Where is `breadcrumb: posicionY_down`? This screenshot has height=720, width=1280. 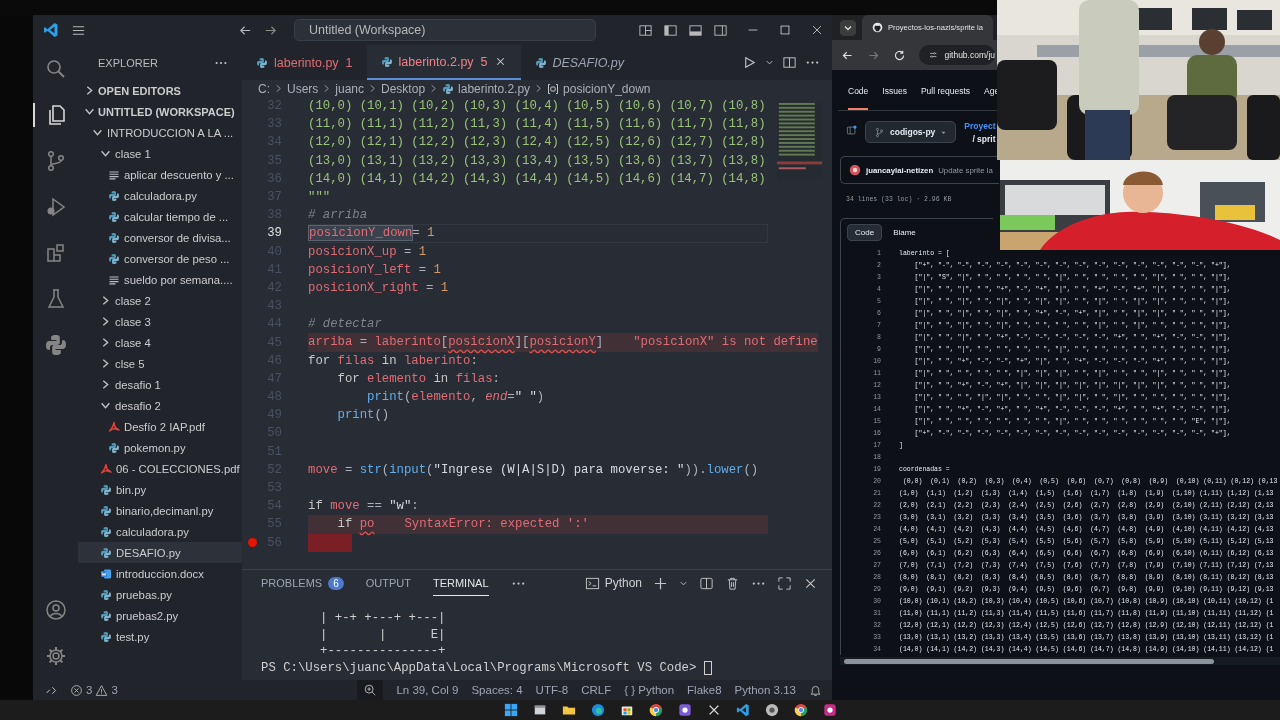 breadcrumb: posicionY_down is located at coordinates (607, 88).